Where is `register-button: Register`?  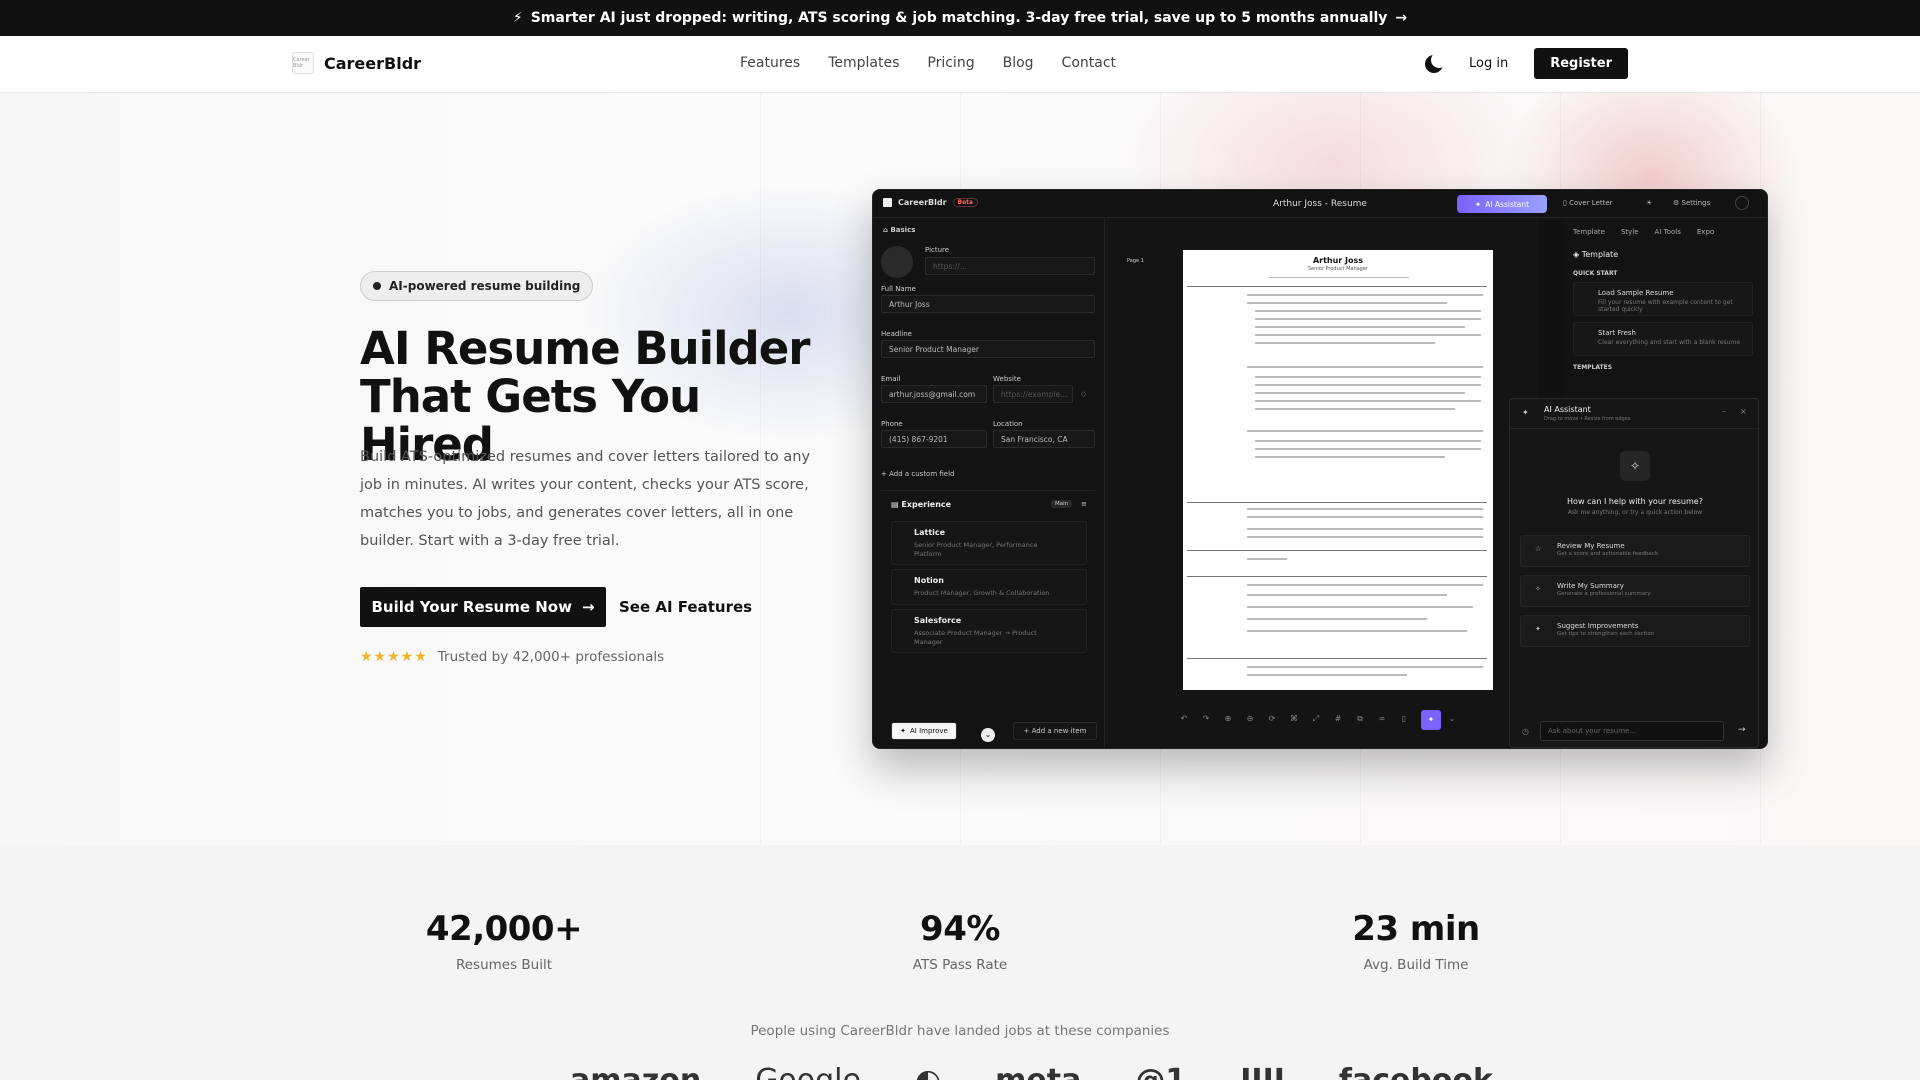 register-button: Register is located at coordinates (1581, 63).